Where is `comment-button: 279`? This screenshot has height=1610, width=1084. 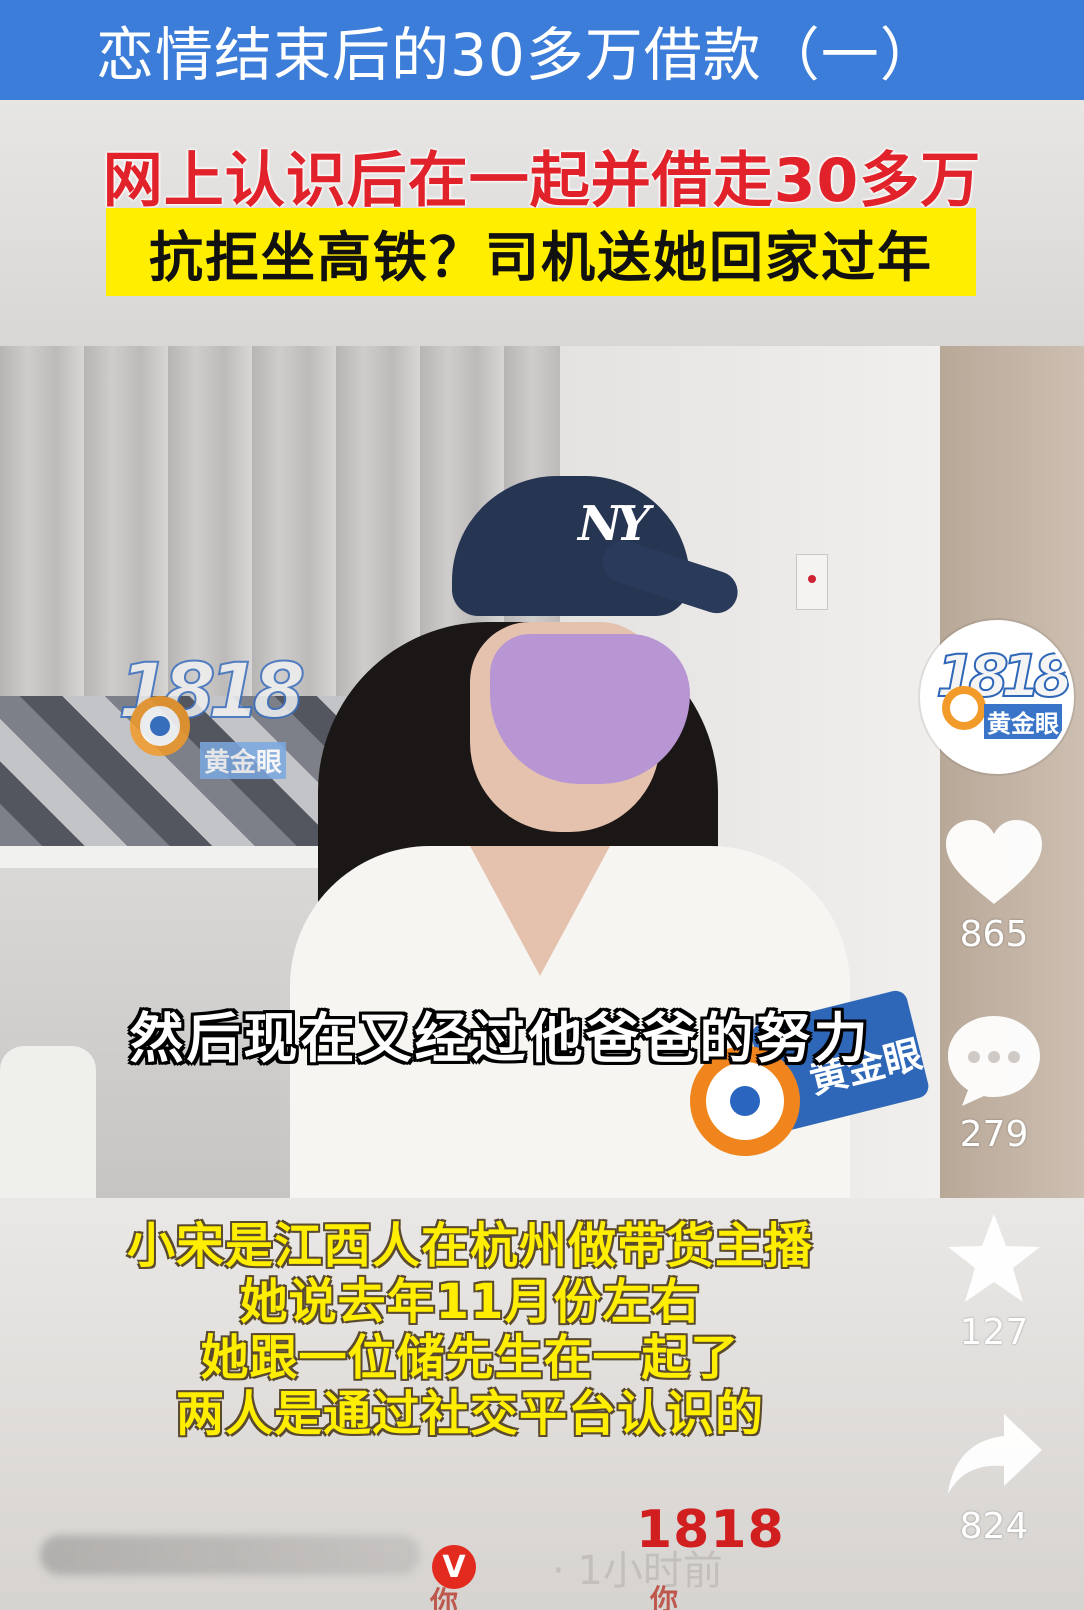
comment-button: 279 is located at coordinates (994, 1083).